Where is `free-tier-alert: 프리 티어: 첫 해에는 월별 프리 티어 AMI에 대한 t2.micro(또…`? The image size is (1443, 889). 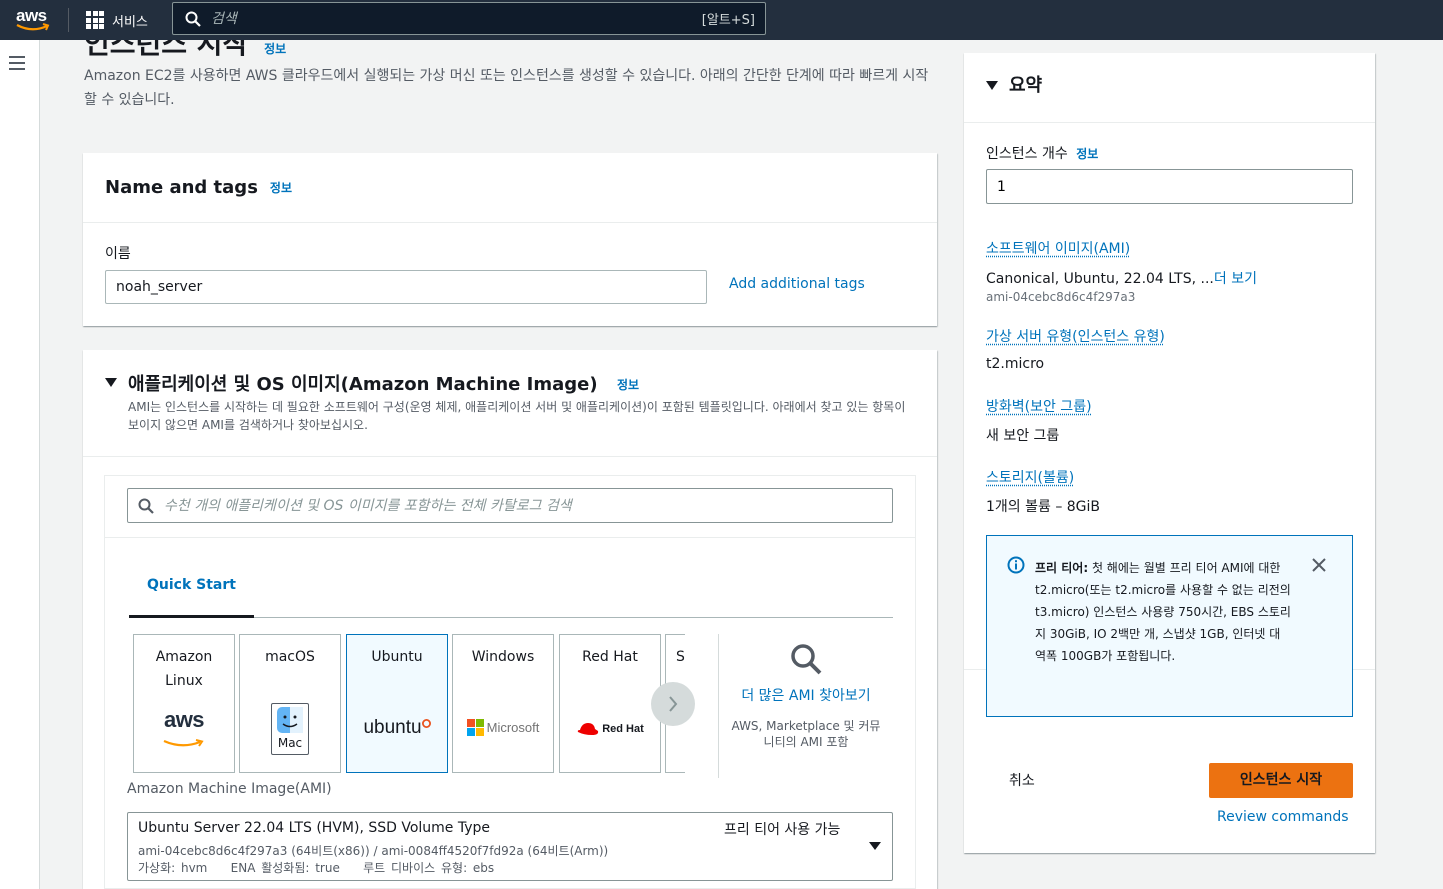 free-tier-alert: 프리 티어: 첫 해에는 월별 프리 티어 AMI에 대한 t2.micro(또… is located at coordinates (1169, 626).